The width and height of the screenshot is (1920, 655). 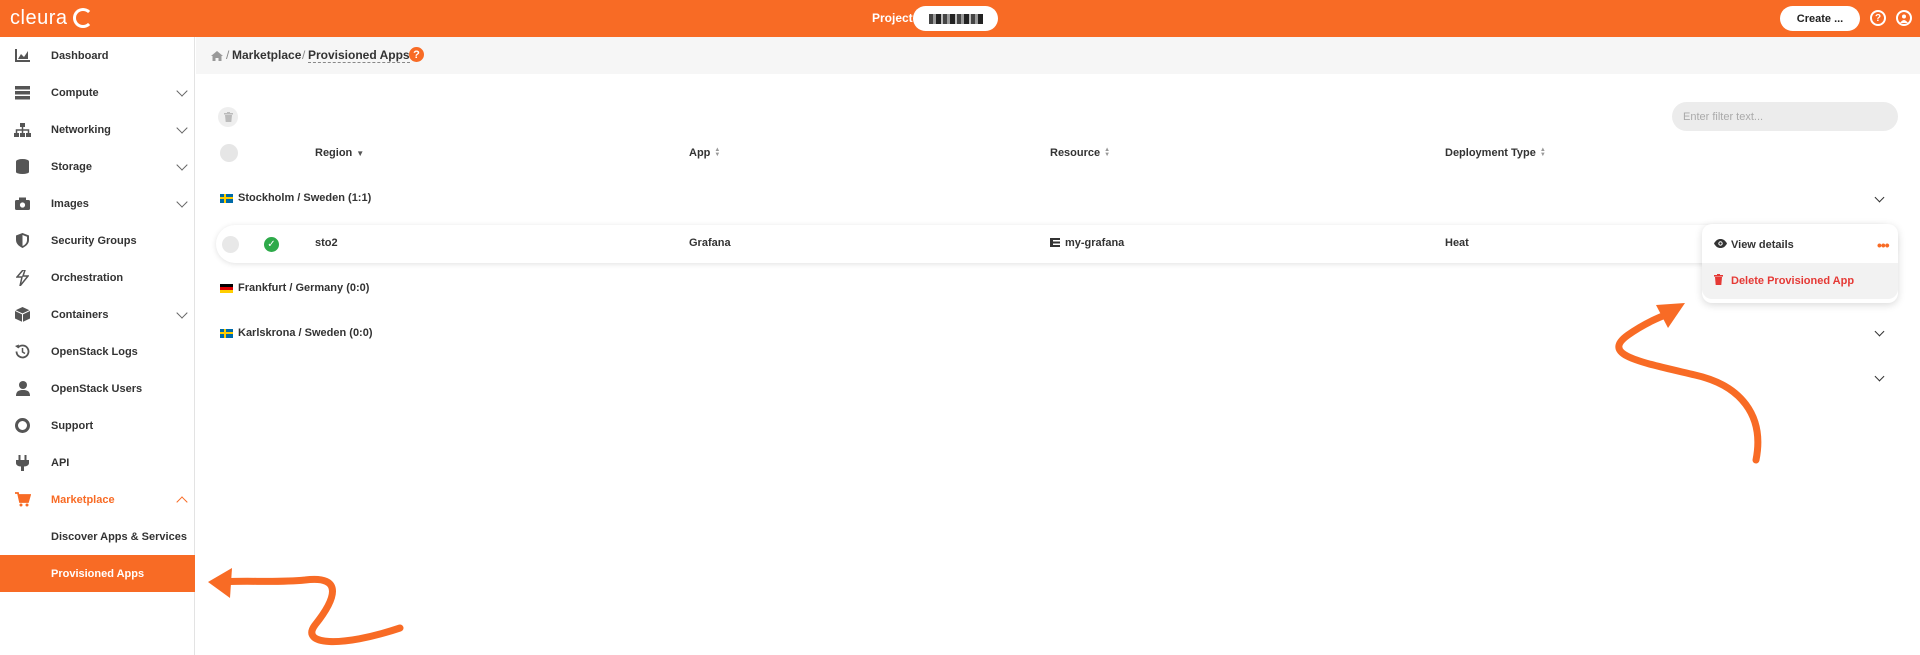 What do you see at coordinates (22, 129) in the screenshot?
I see `network-icon` at bounding box center [22, 129].